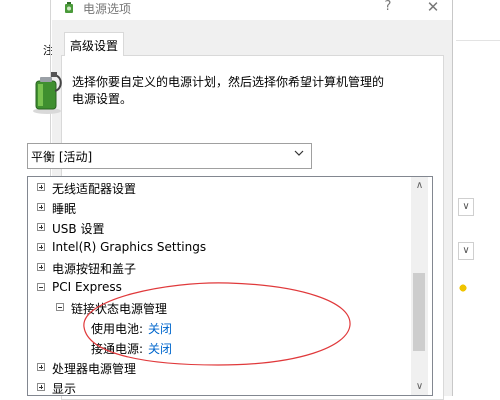 This screenshot has width=500, height=400. Describe the element at coordinates (160, 328) in the screenshot. I see `on-battery-value-link: 关闭` at that location.